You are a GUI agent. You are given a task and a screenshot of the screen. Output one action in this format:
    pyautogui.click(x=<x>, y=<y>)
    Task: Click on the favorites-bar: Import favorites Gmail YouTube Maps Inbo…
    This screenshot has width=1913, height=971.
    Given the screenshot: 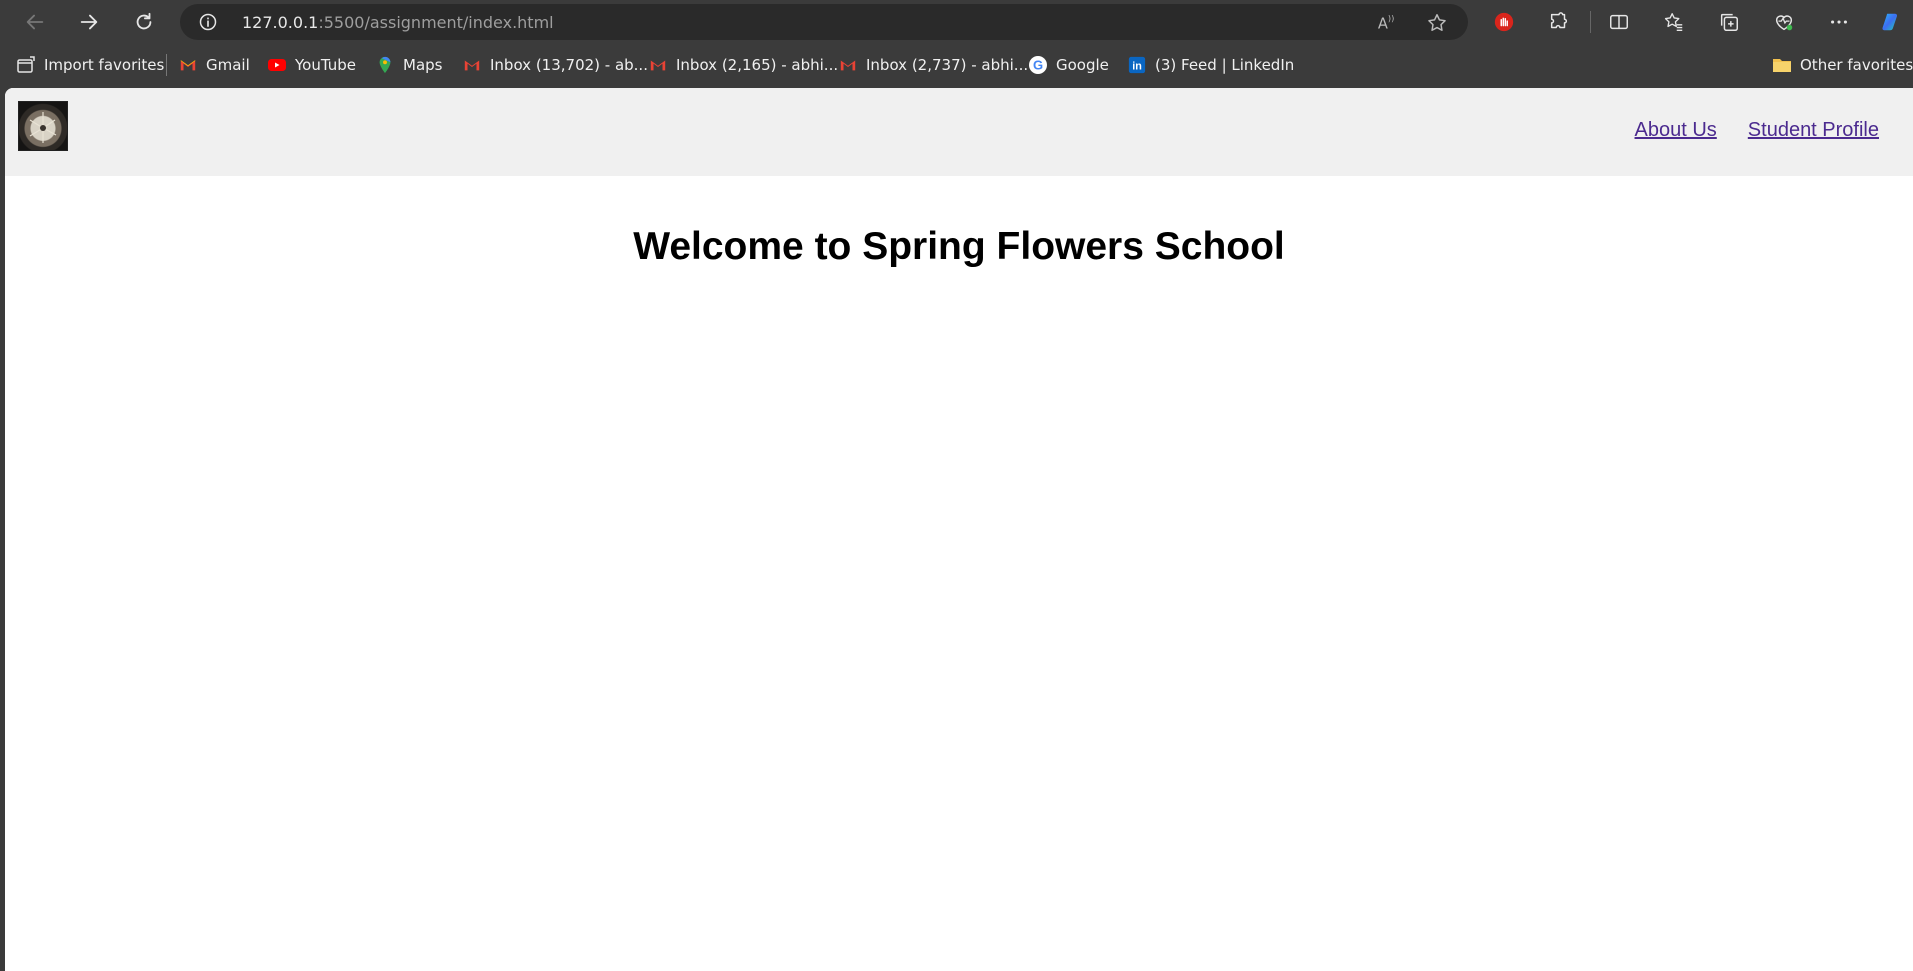 What is the action you would take?
    pyautogui.click(x=956, y=65)
    